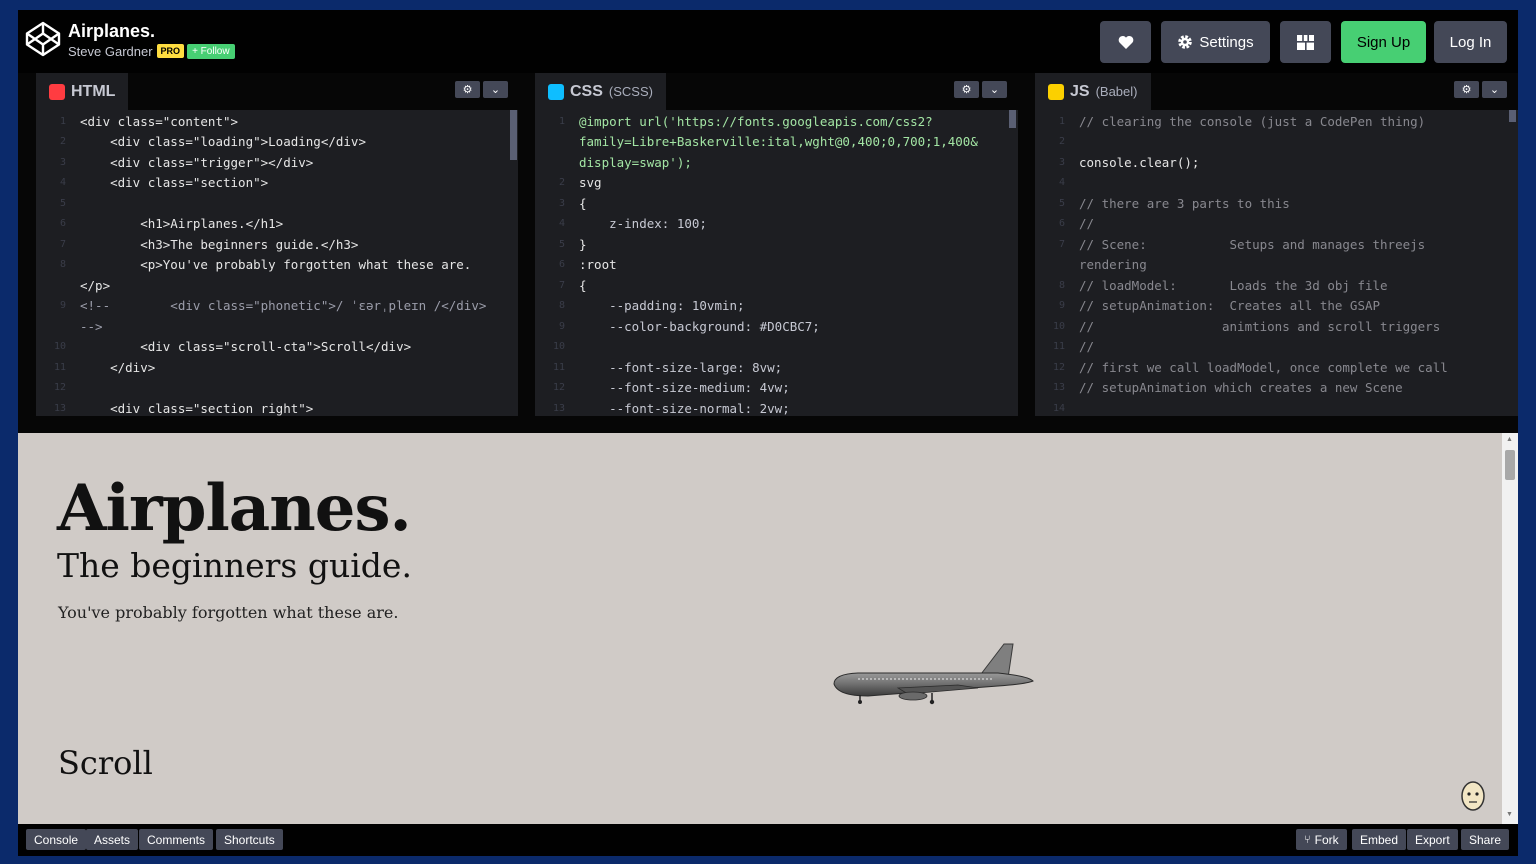 The height and width of the screenshot is (864, 1536). What do you see at coordinates (1125, 42) in the screenshot?
I see `heart-button` at bounding box center [1125, 42].